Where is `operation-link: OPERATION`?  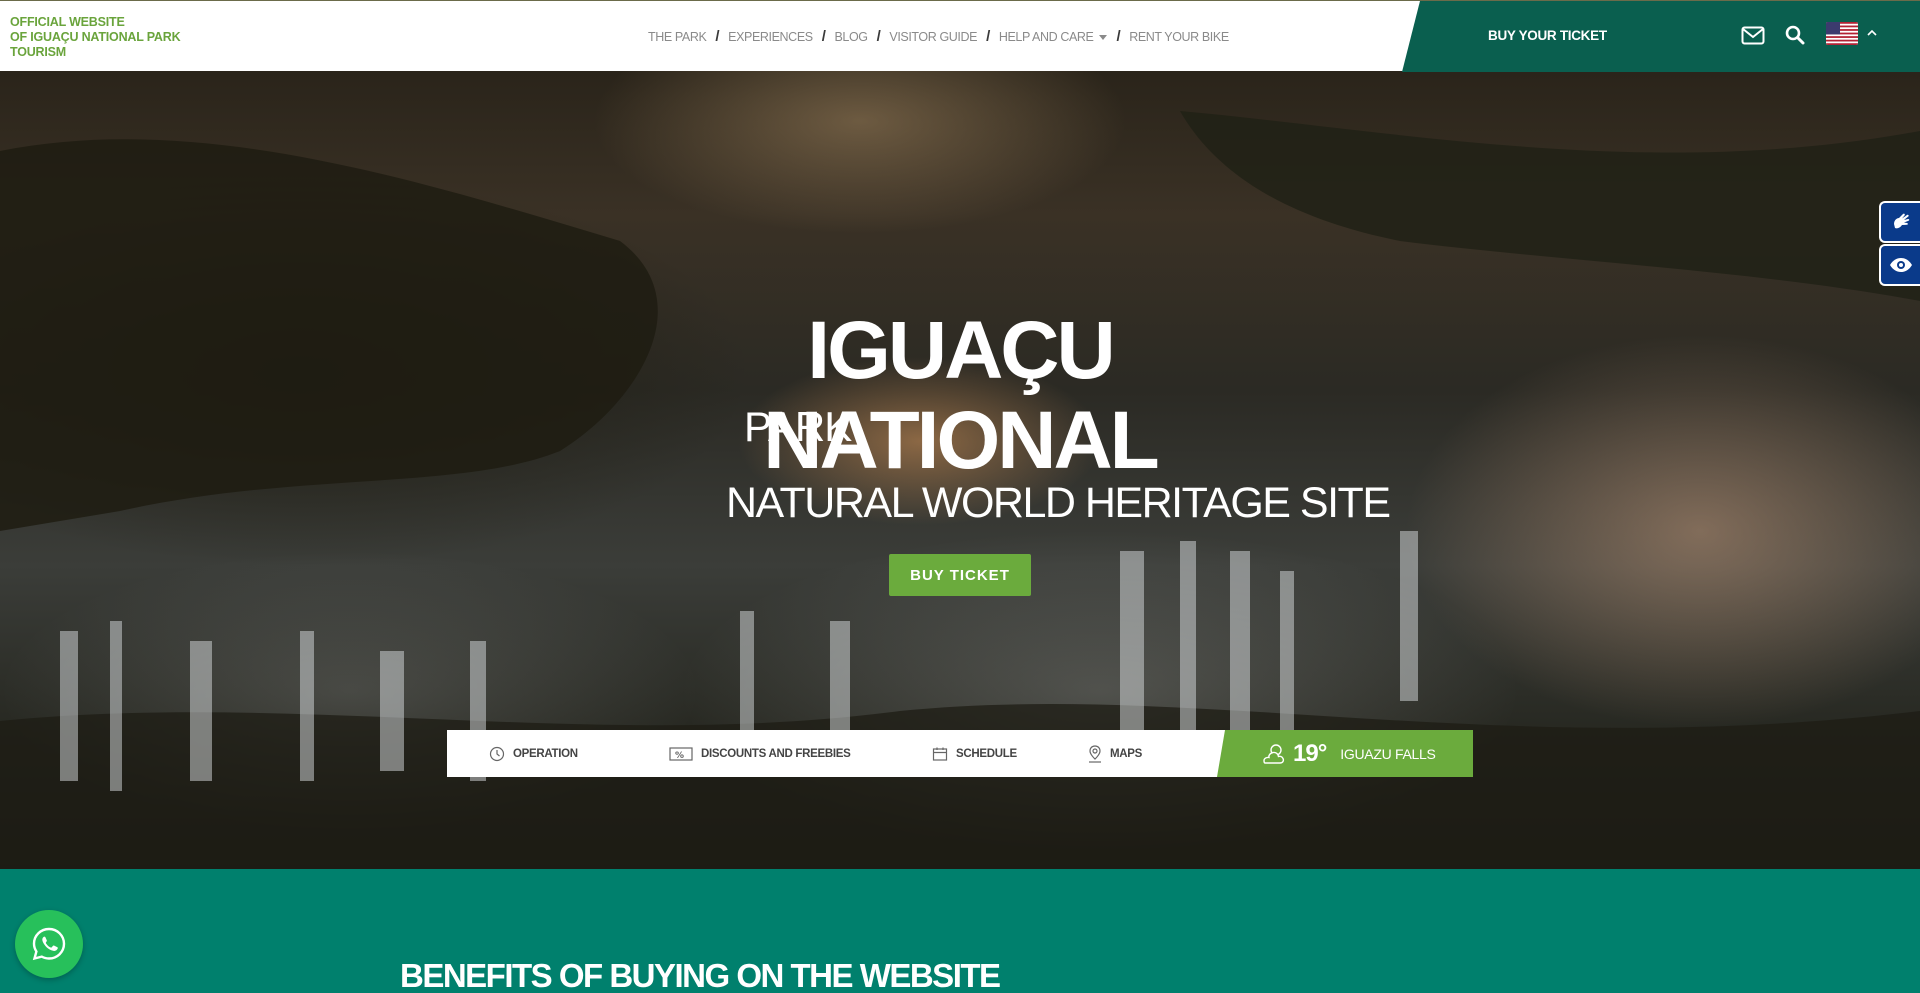 operation-link: OPERATION is located at coordinates (533, 753).